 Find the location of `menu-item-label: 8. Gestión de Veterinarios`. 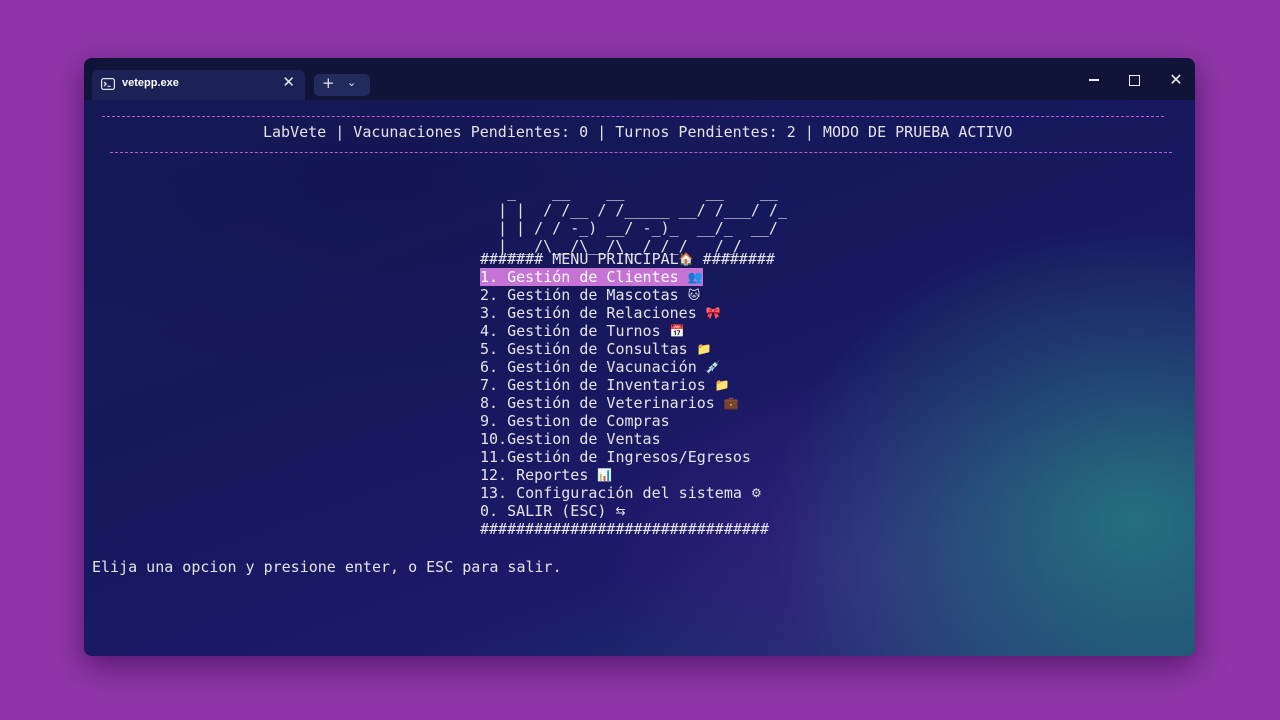

menu-item-label: 8. Gestión de Veterinarios is located at coordinates (602, 403).